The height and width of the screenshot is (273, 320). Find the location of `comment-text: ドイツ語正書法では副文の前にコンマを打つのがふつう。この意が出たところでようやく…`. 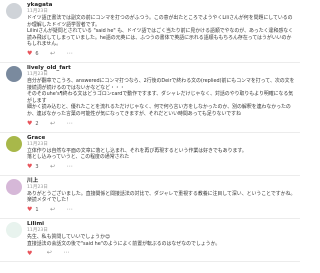

comment-text: ドイツ語正書法では副文の前にコンマを打つのがふつう。この意が出たところでようやく… is located at coordinates (161, 31).